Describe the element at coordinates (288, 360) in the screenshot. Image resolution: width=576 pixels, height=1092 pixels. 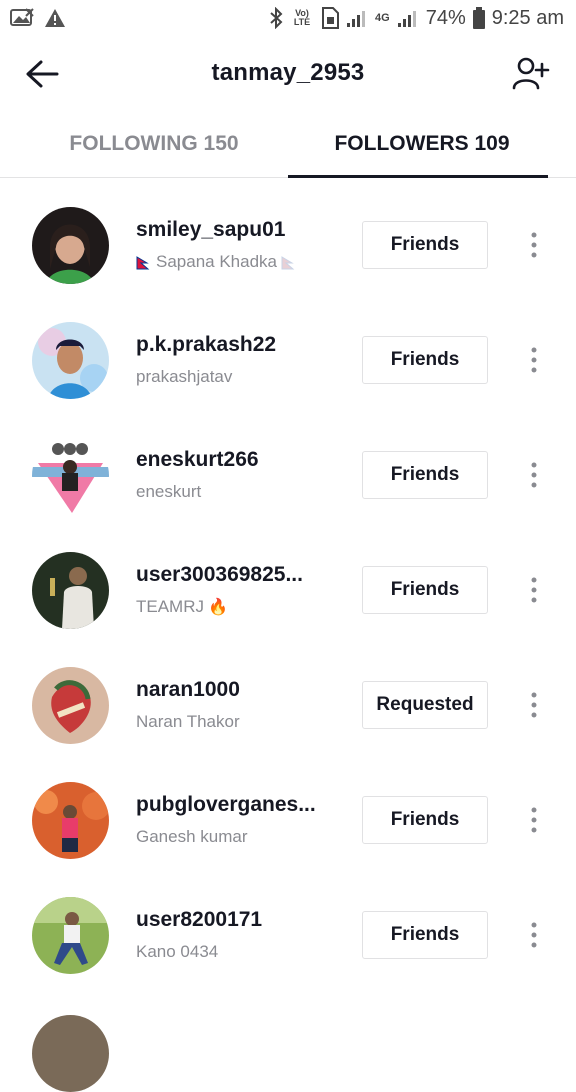
I see `list-item: p.k.prakash22 prakashjatav Friends` at that location.